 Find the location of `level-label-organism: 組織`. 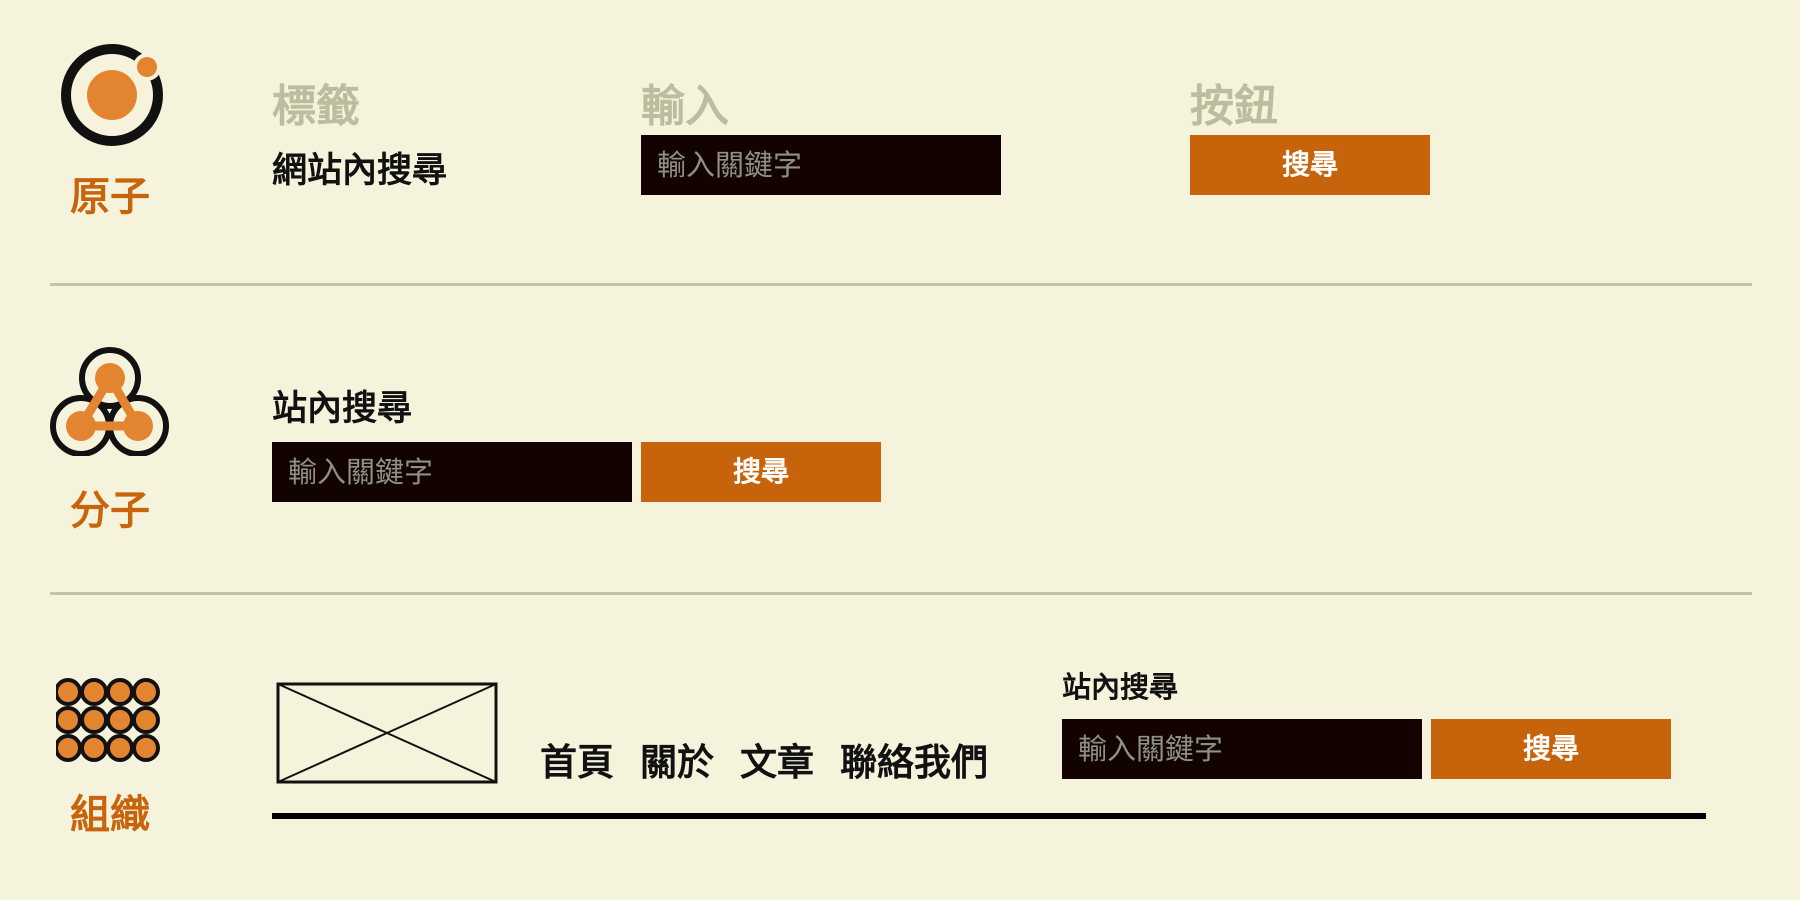

level-label-organism: 組織 is located at coordinates (110, 815).